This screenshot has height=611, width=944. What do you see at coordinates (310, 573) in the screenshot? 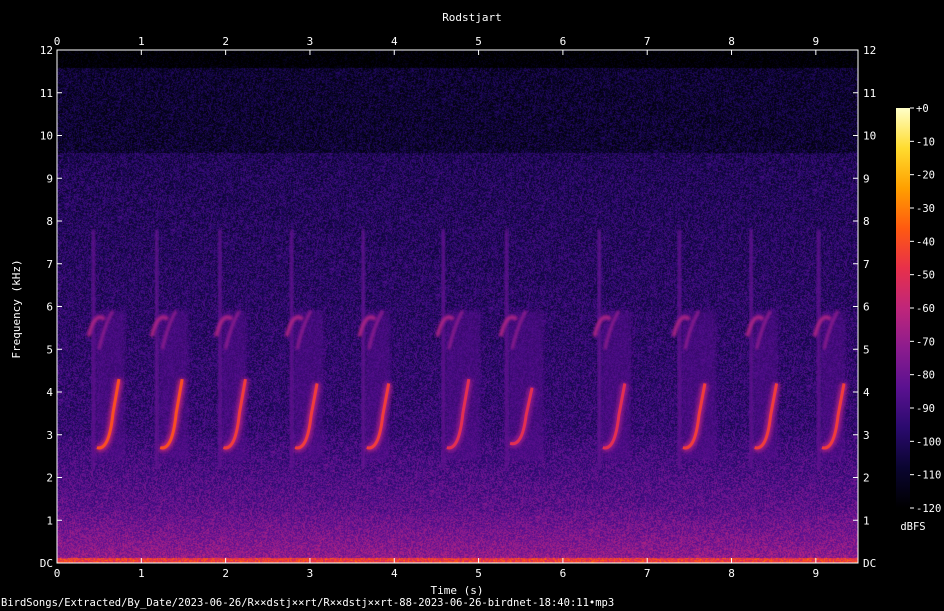
I see `x-tick-label: 3` at bounding box center [310, 573].